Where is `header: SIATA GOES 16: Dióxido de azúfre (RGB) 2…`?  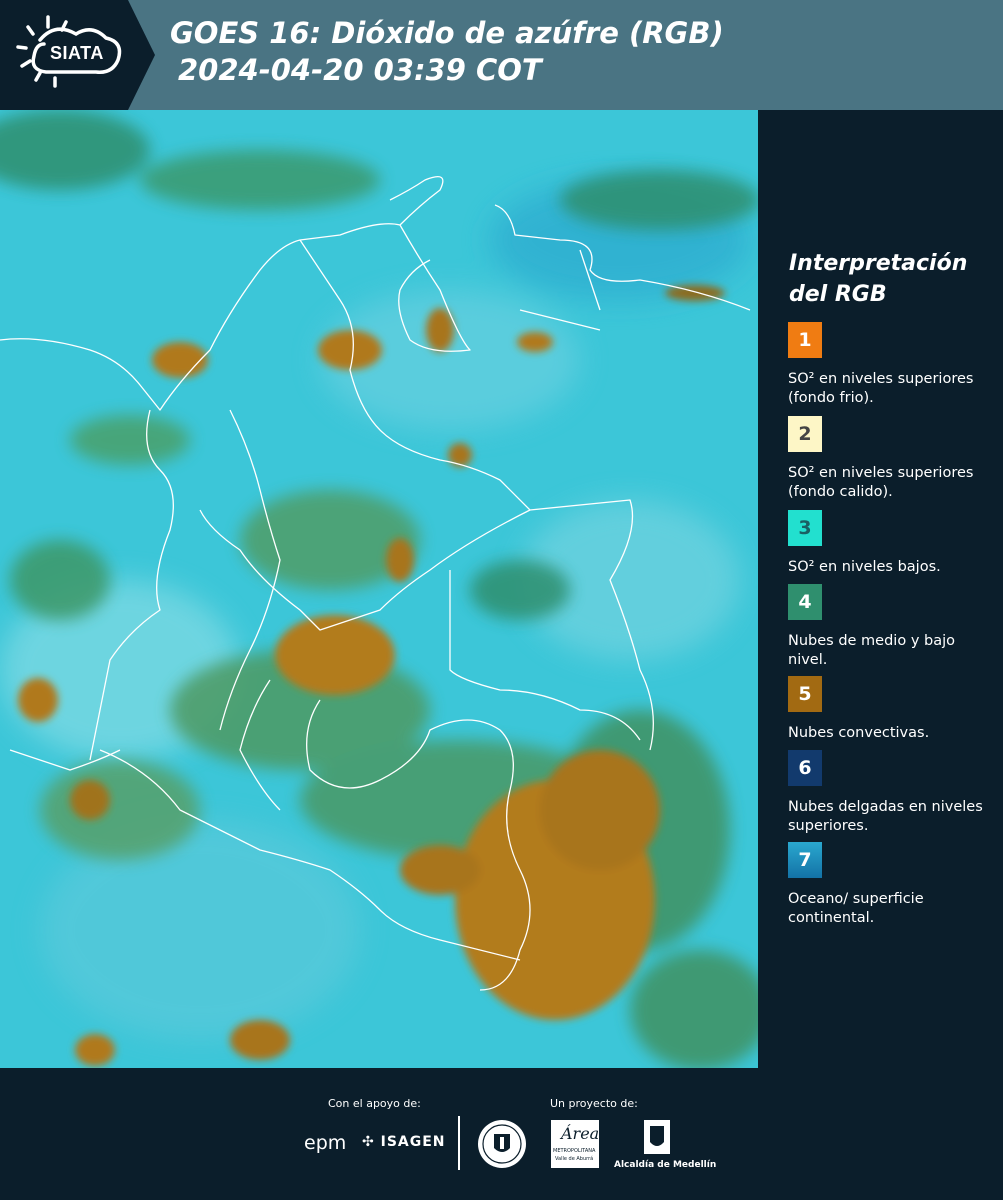
header: SIATA GOES 16: Dióxido de azúfre (RGB) 2… is located at coordinates (501, 55).